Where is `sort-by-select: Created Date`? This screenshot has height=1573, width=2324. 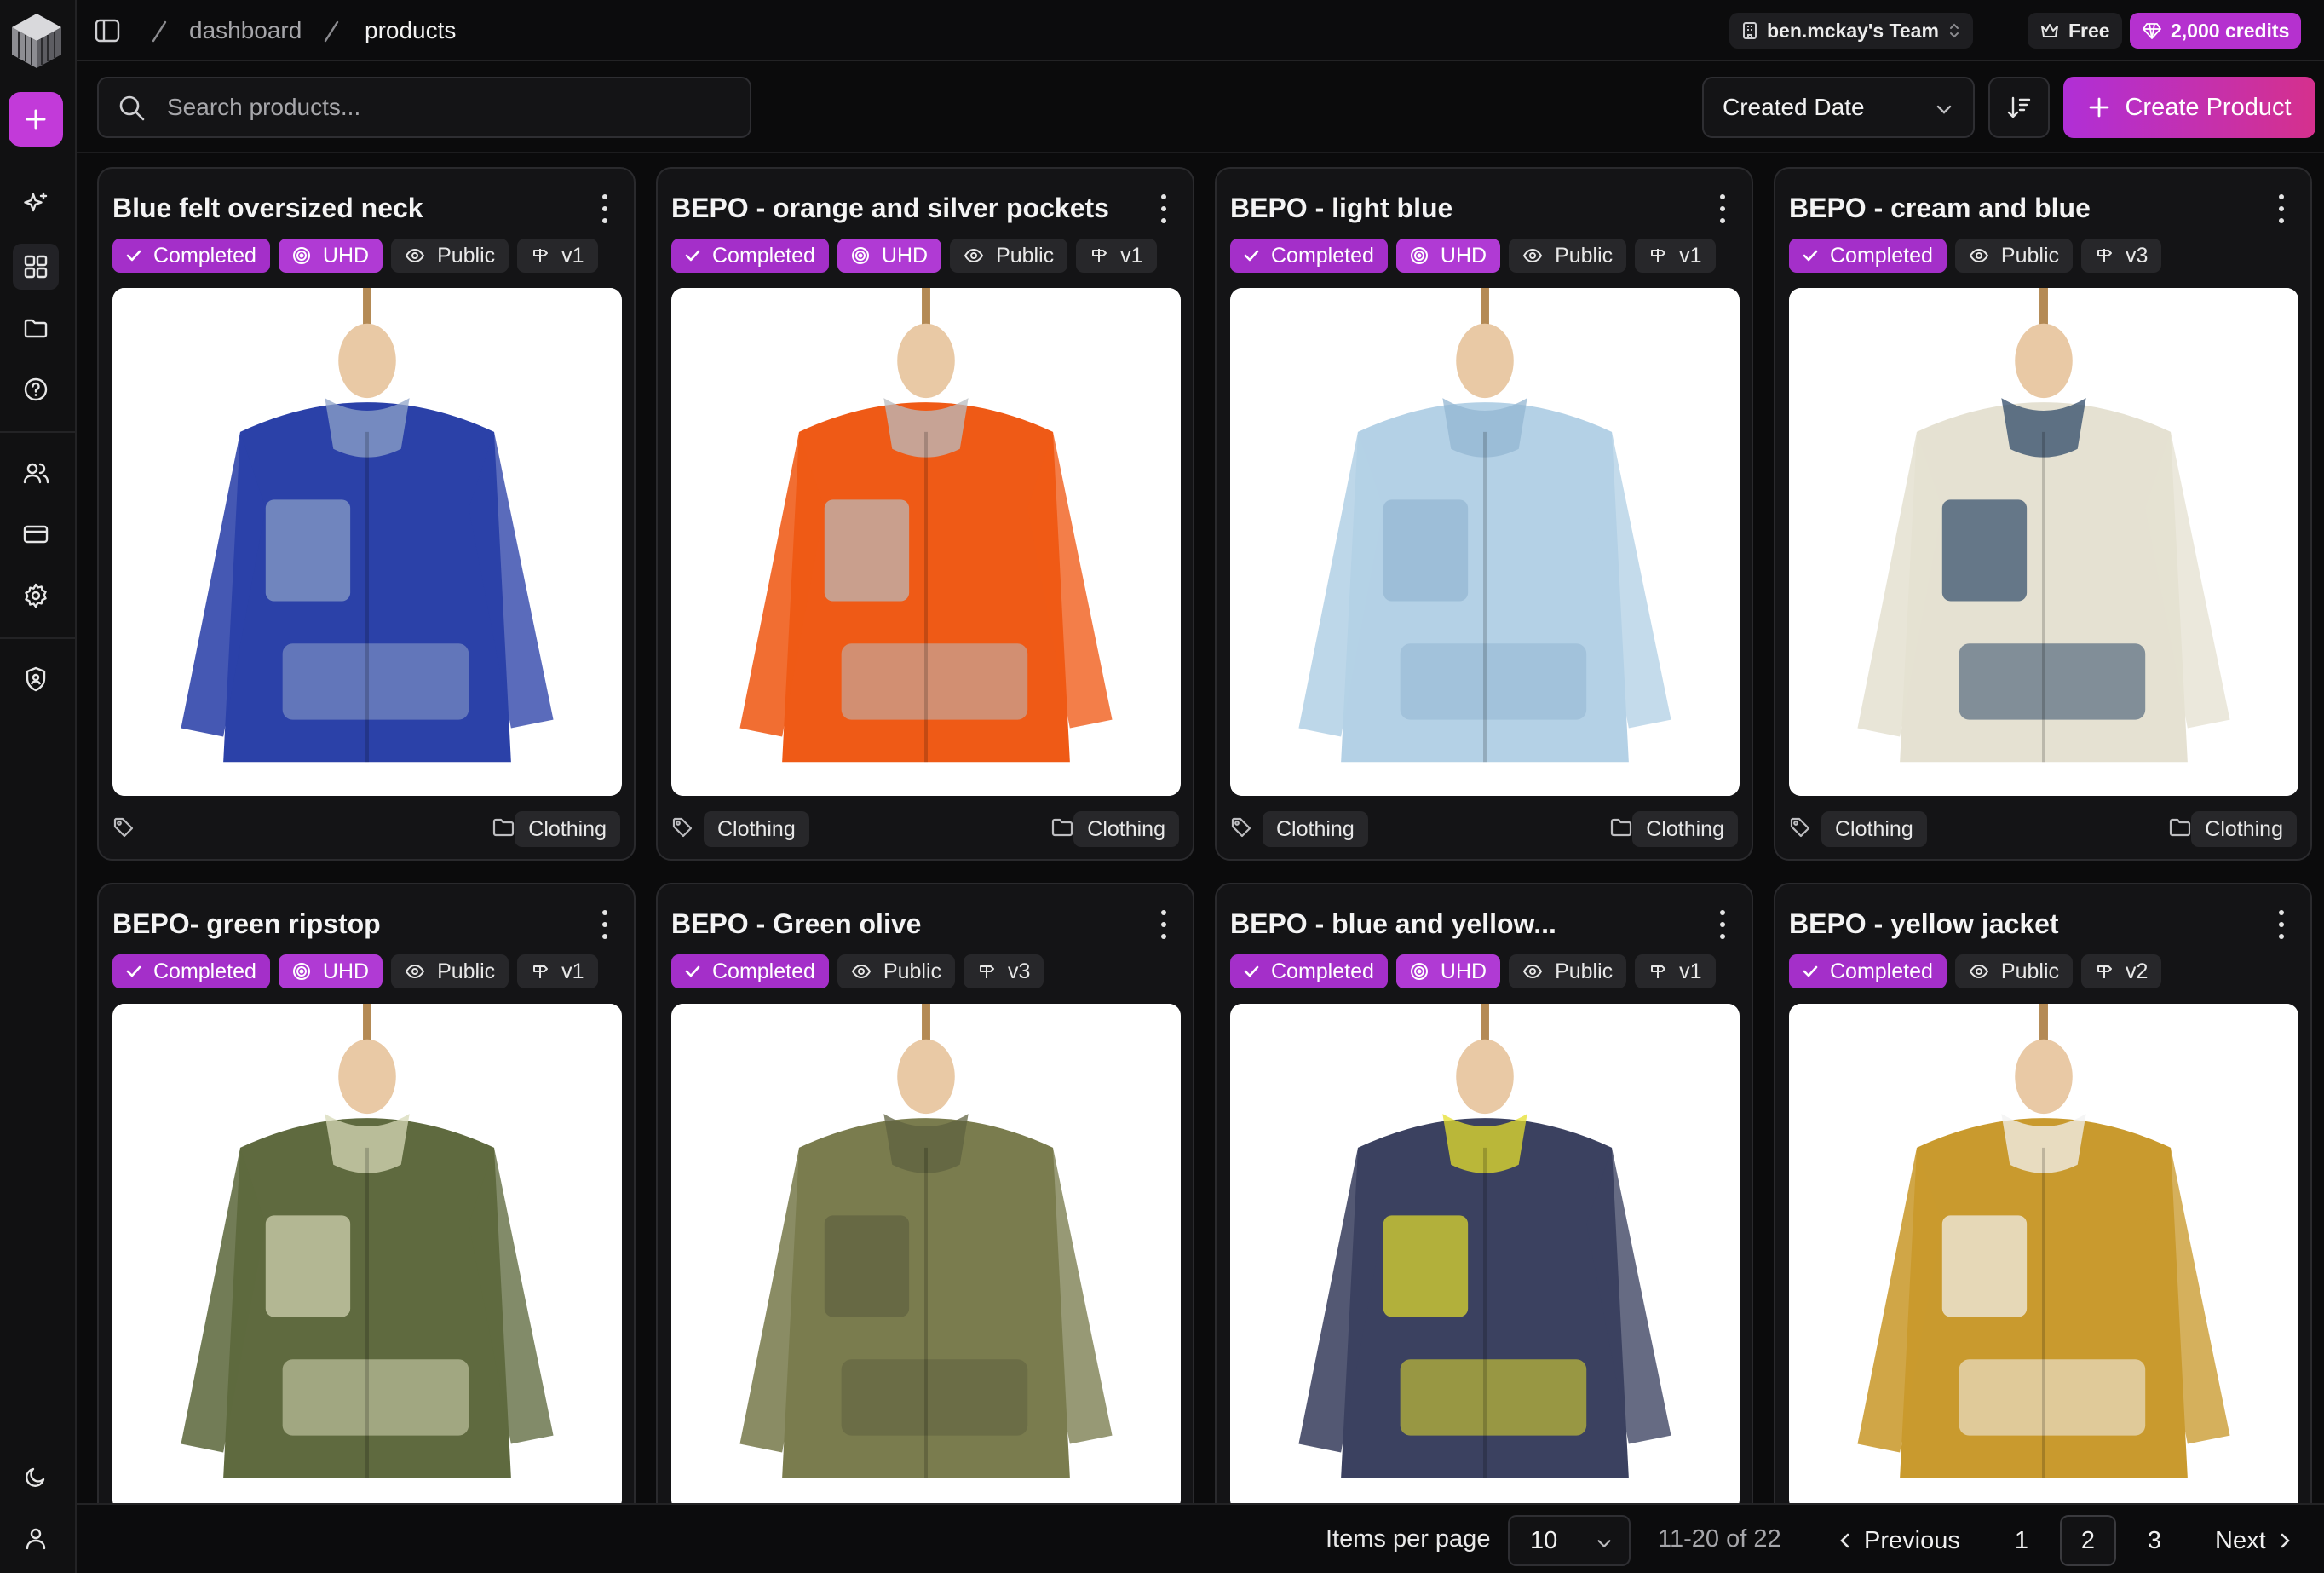
sort-by-select: Created Date is located at coordinates (1838, 108).